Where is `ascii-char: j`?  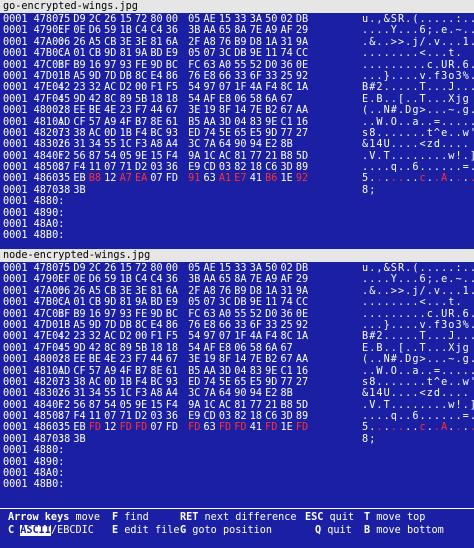
ascii-char: j is located at coordinates (415, 291).